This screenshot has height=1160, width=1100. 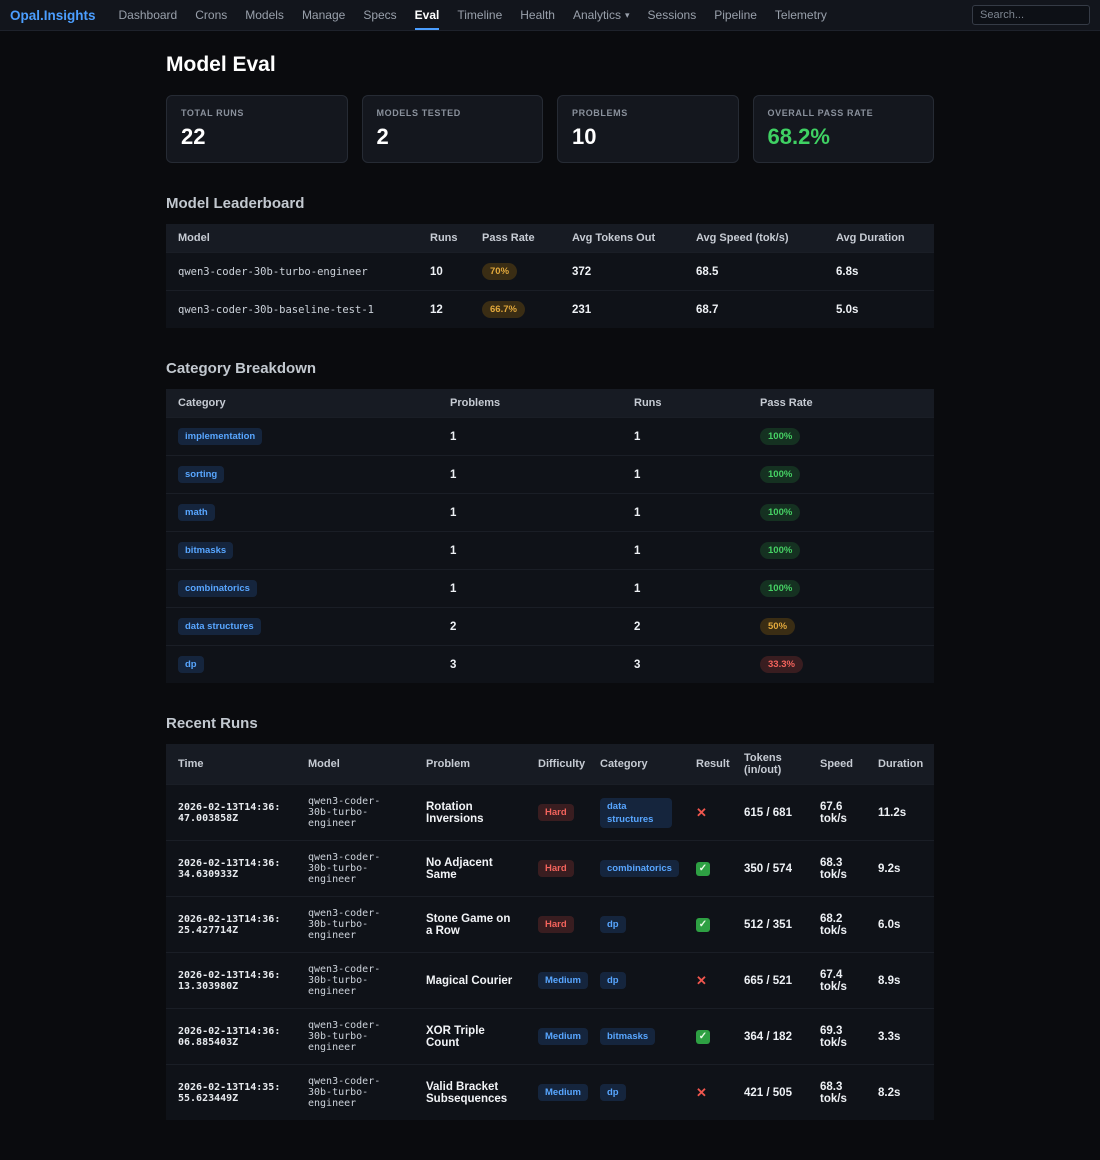 What do you see at coordinates (470, 1092) in the screenshot?
I see `problem-cell: Valid Bracket Subsequences` at bounding box center [470, 1092].